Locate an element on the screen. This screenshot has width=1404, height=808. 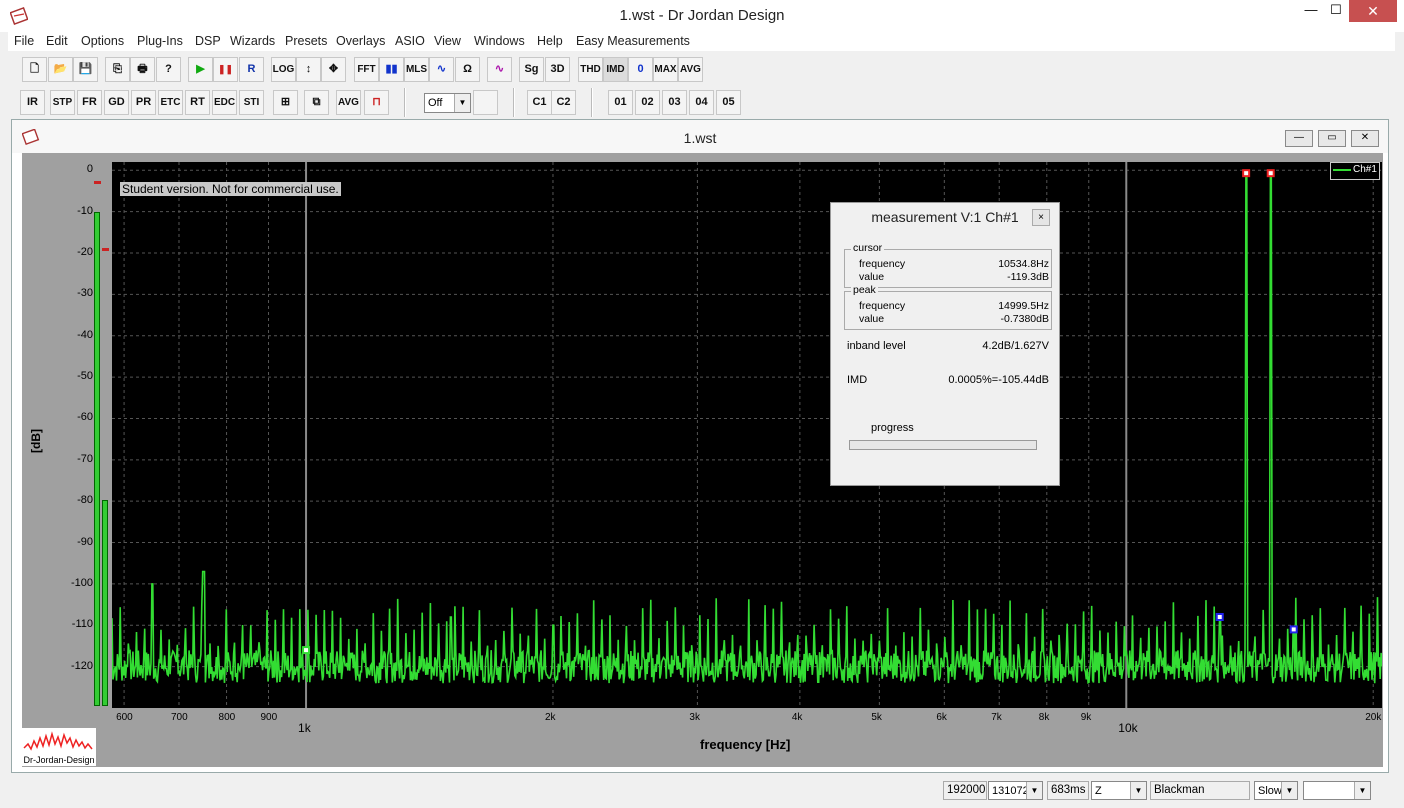
gate-icon: ⊓ is located at coordinates (376, 102).